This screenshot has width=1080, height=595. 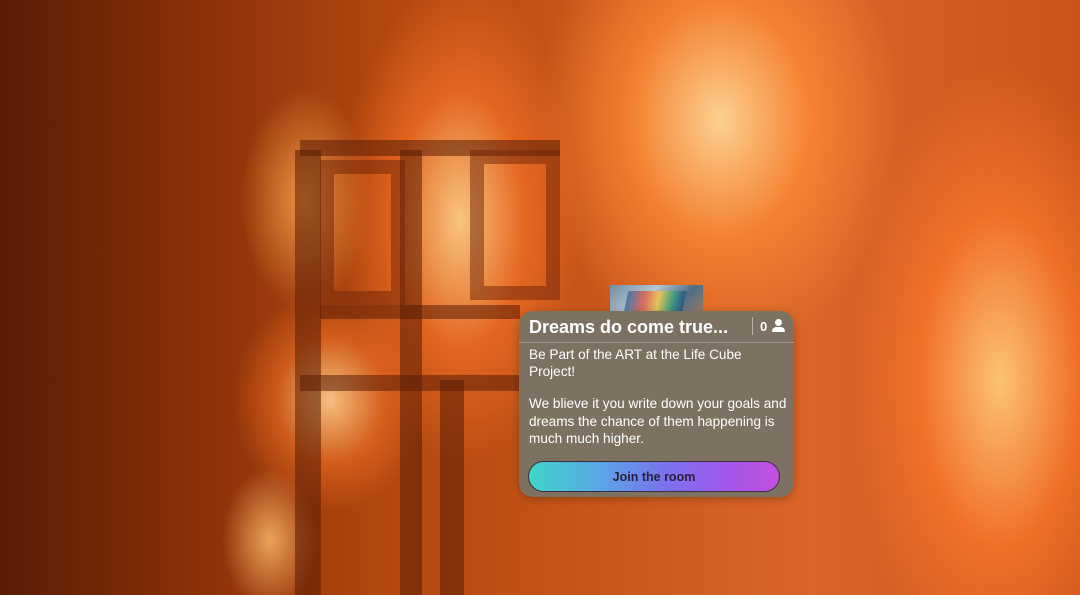 What do you see at coordinates (752, 326) in the screenshot?
I see `header-divider` at bounding box center [752, 326].